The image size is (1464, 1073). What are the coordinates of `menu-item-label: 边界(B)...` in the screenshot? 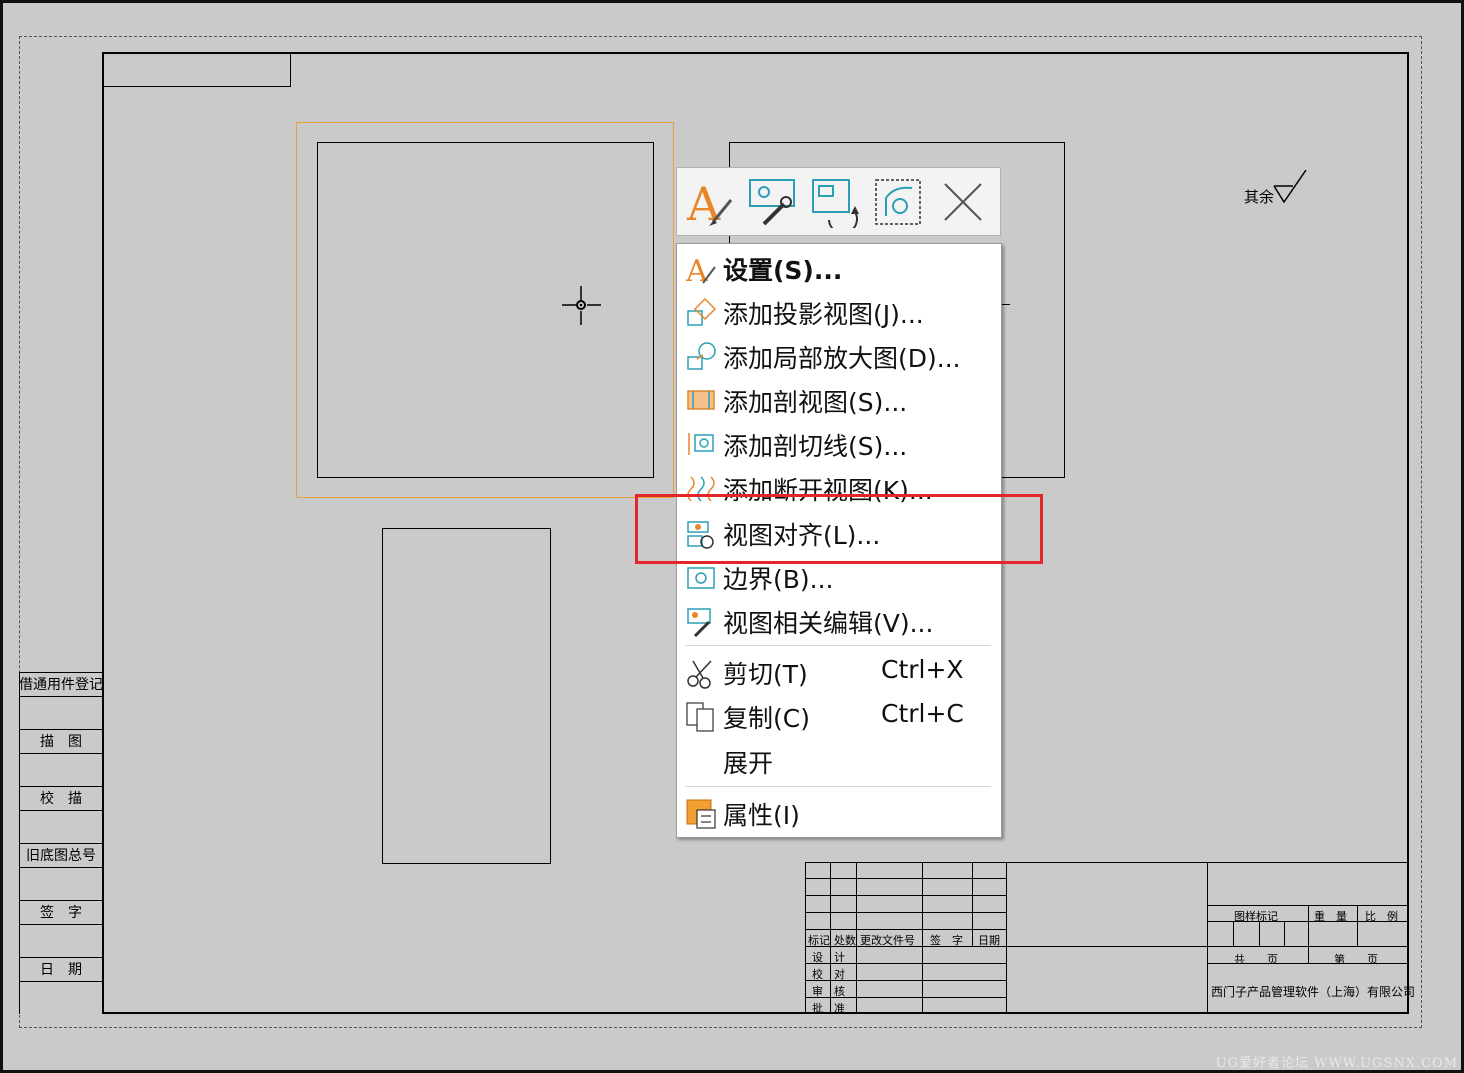 It's located at (778, 579).